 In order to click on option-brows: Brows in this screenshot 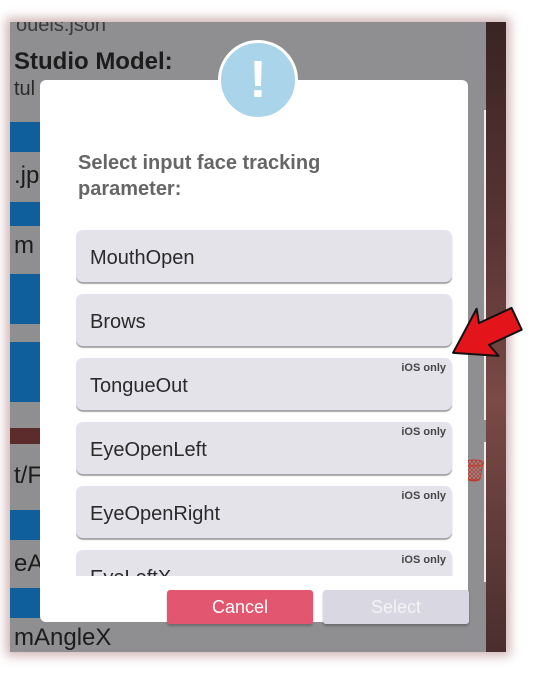, I will do `click(264, 320)`.